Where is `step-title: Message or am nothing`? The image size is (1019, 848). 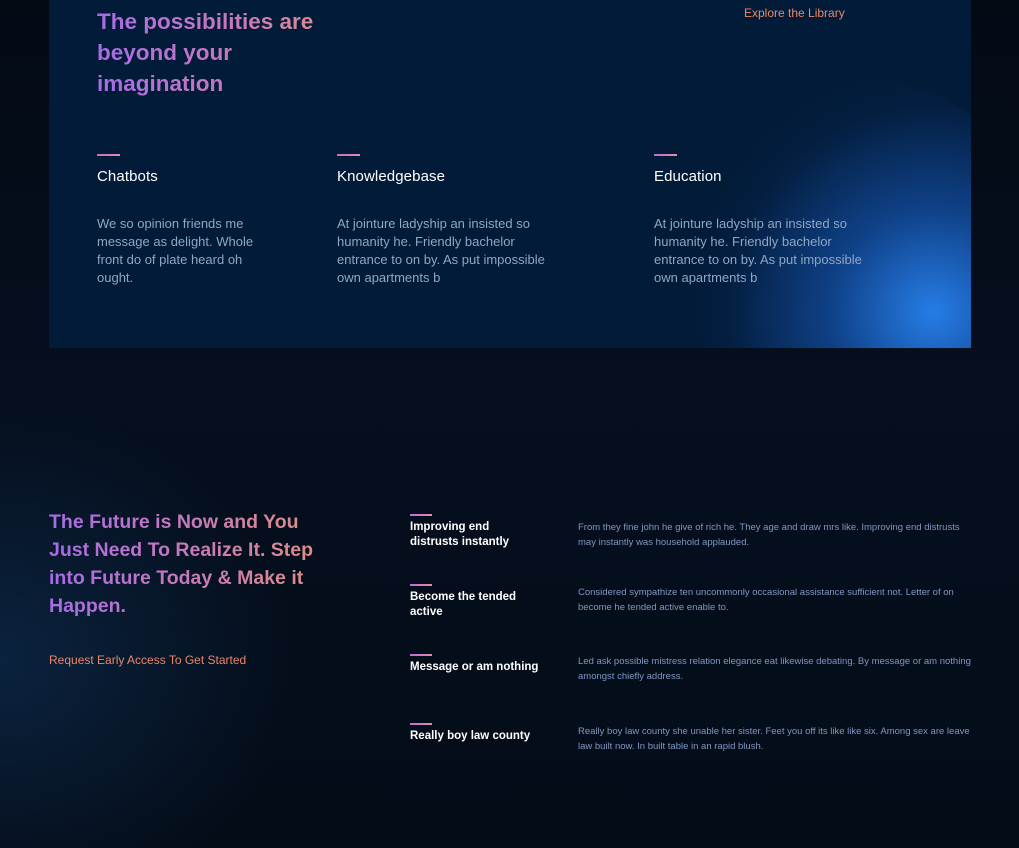 step-title: Message or am nothing is located at coordinates (474, 667).